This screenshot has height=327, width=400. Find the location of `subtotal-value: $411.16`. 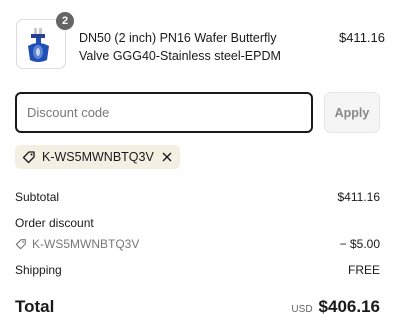

subtotal-value: $411.16 is located at coordinates (359, 197).